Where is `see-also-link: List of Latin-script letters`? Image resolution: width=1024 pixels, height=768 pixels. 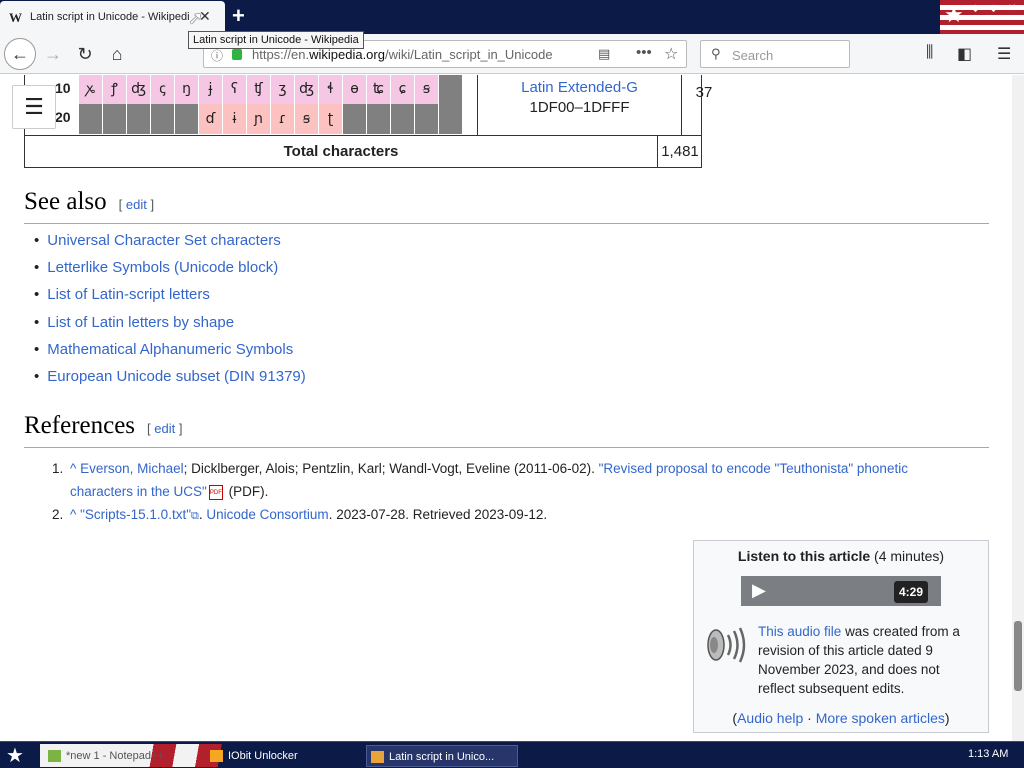 see-also-link: List of Latin-script letters is located at coordinates (170, 299).